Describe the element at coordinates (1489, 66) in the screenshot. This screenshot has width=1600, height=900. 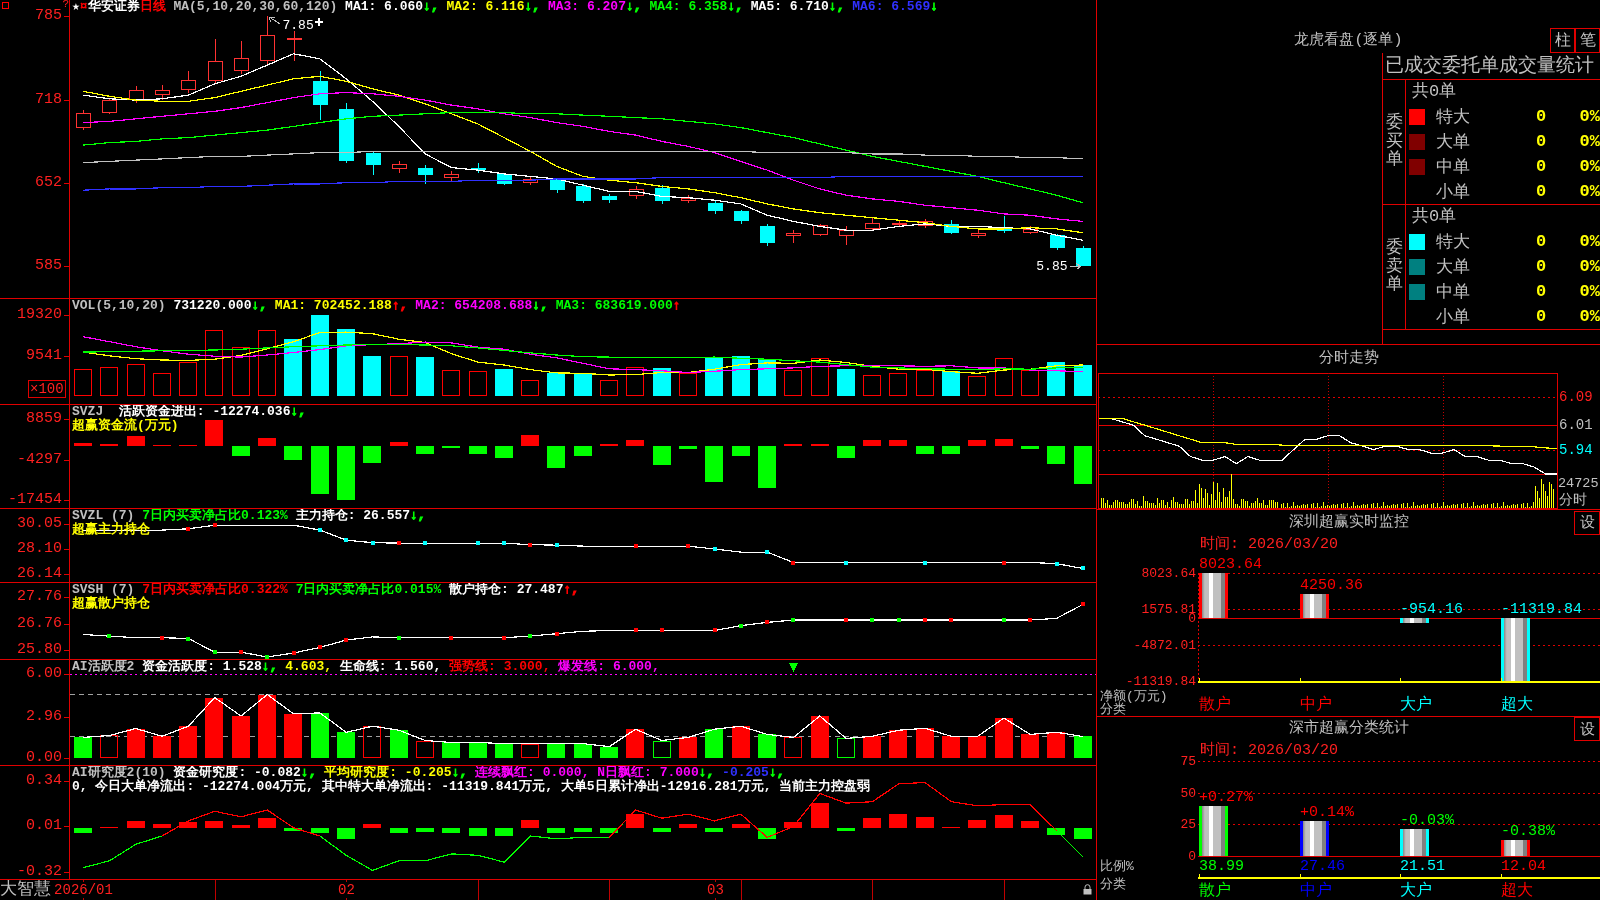
I see `table-title: 已成交委托单成交量统计` at that location.